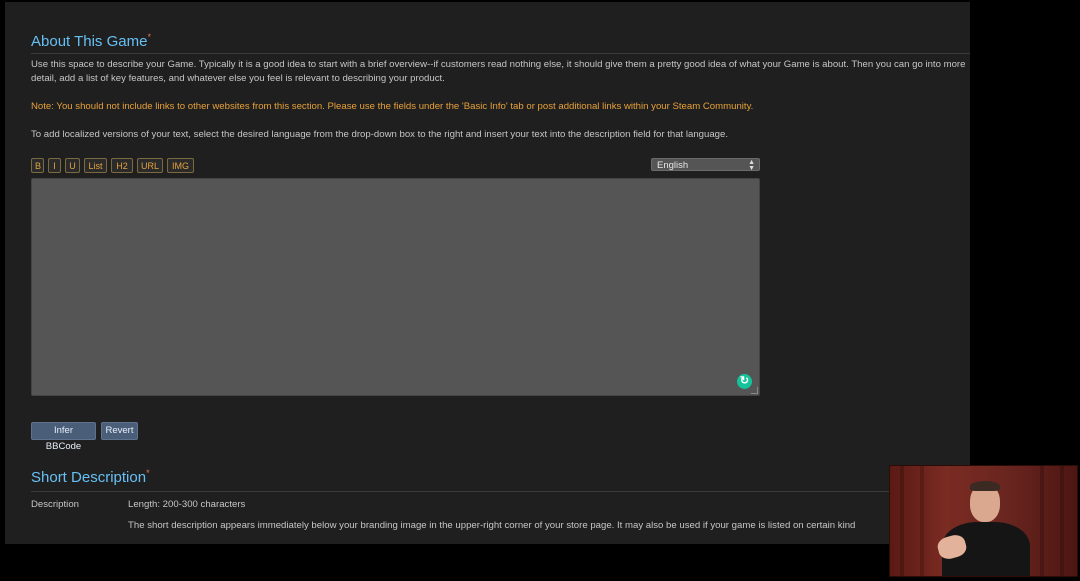  I want to click on short-description-label: Description, so click(55, 504).